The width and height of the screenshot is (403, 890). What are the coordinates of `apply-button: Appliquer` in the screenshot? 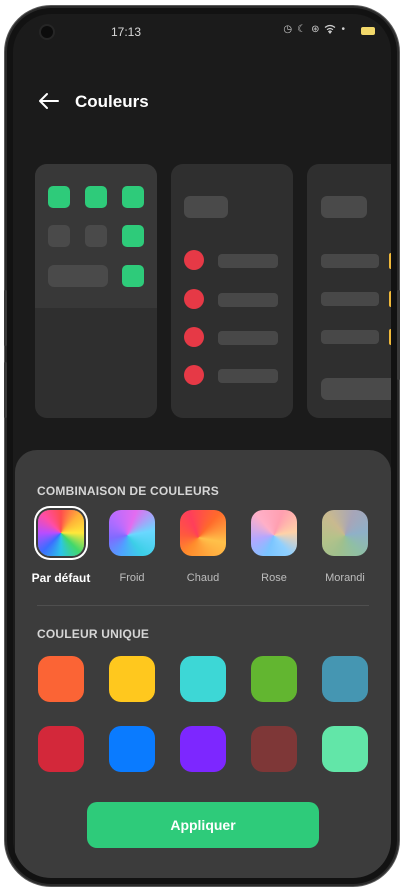 It's located at (203, 825).